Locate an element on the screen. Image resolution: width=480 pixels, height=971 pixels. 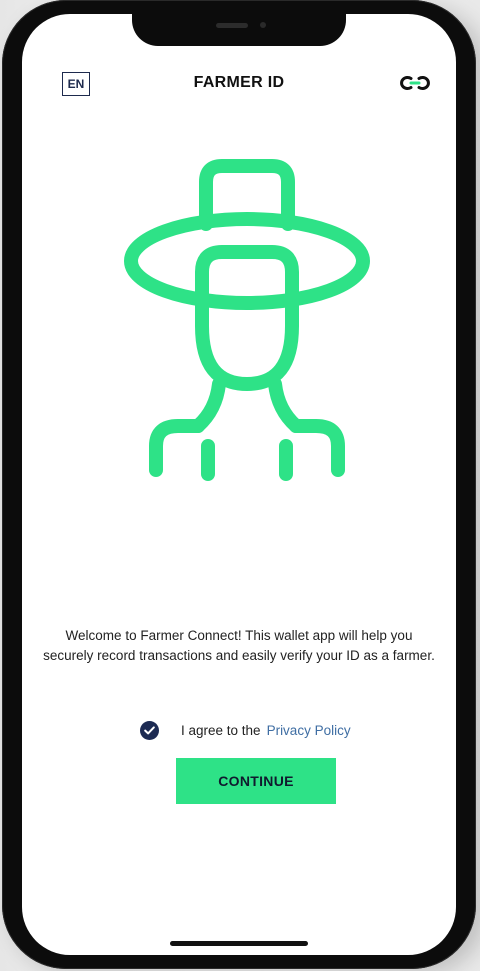
continue-button: CONTINUE is located at coordinates (256, 781).